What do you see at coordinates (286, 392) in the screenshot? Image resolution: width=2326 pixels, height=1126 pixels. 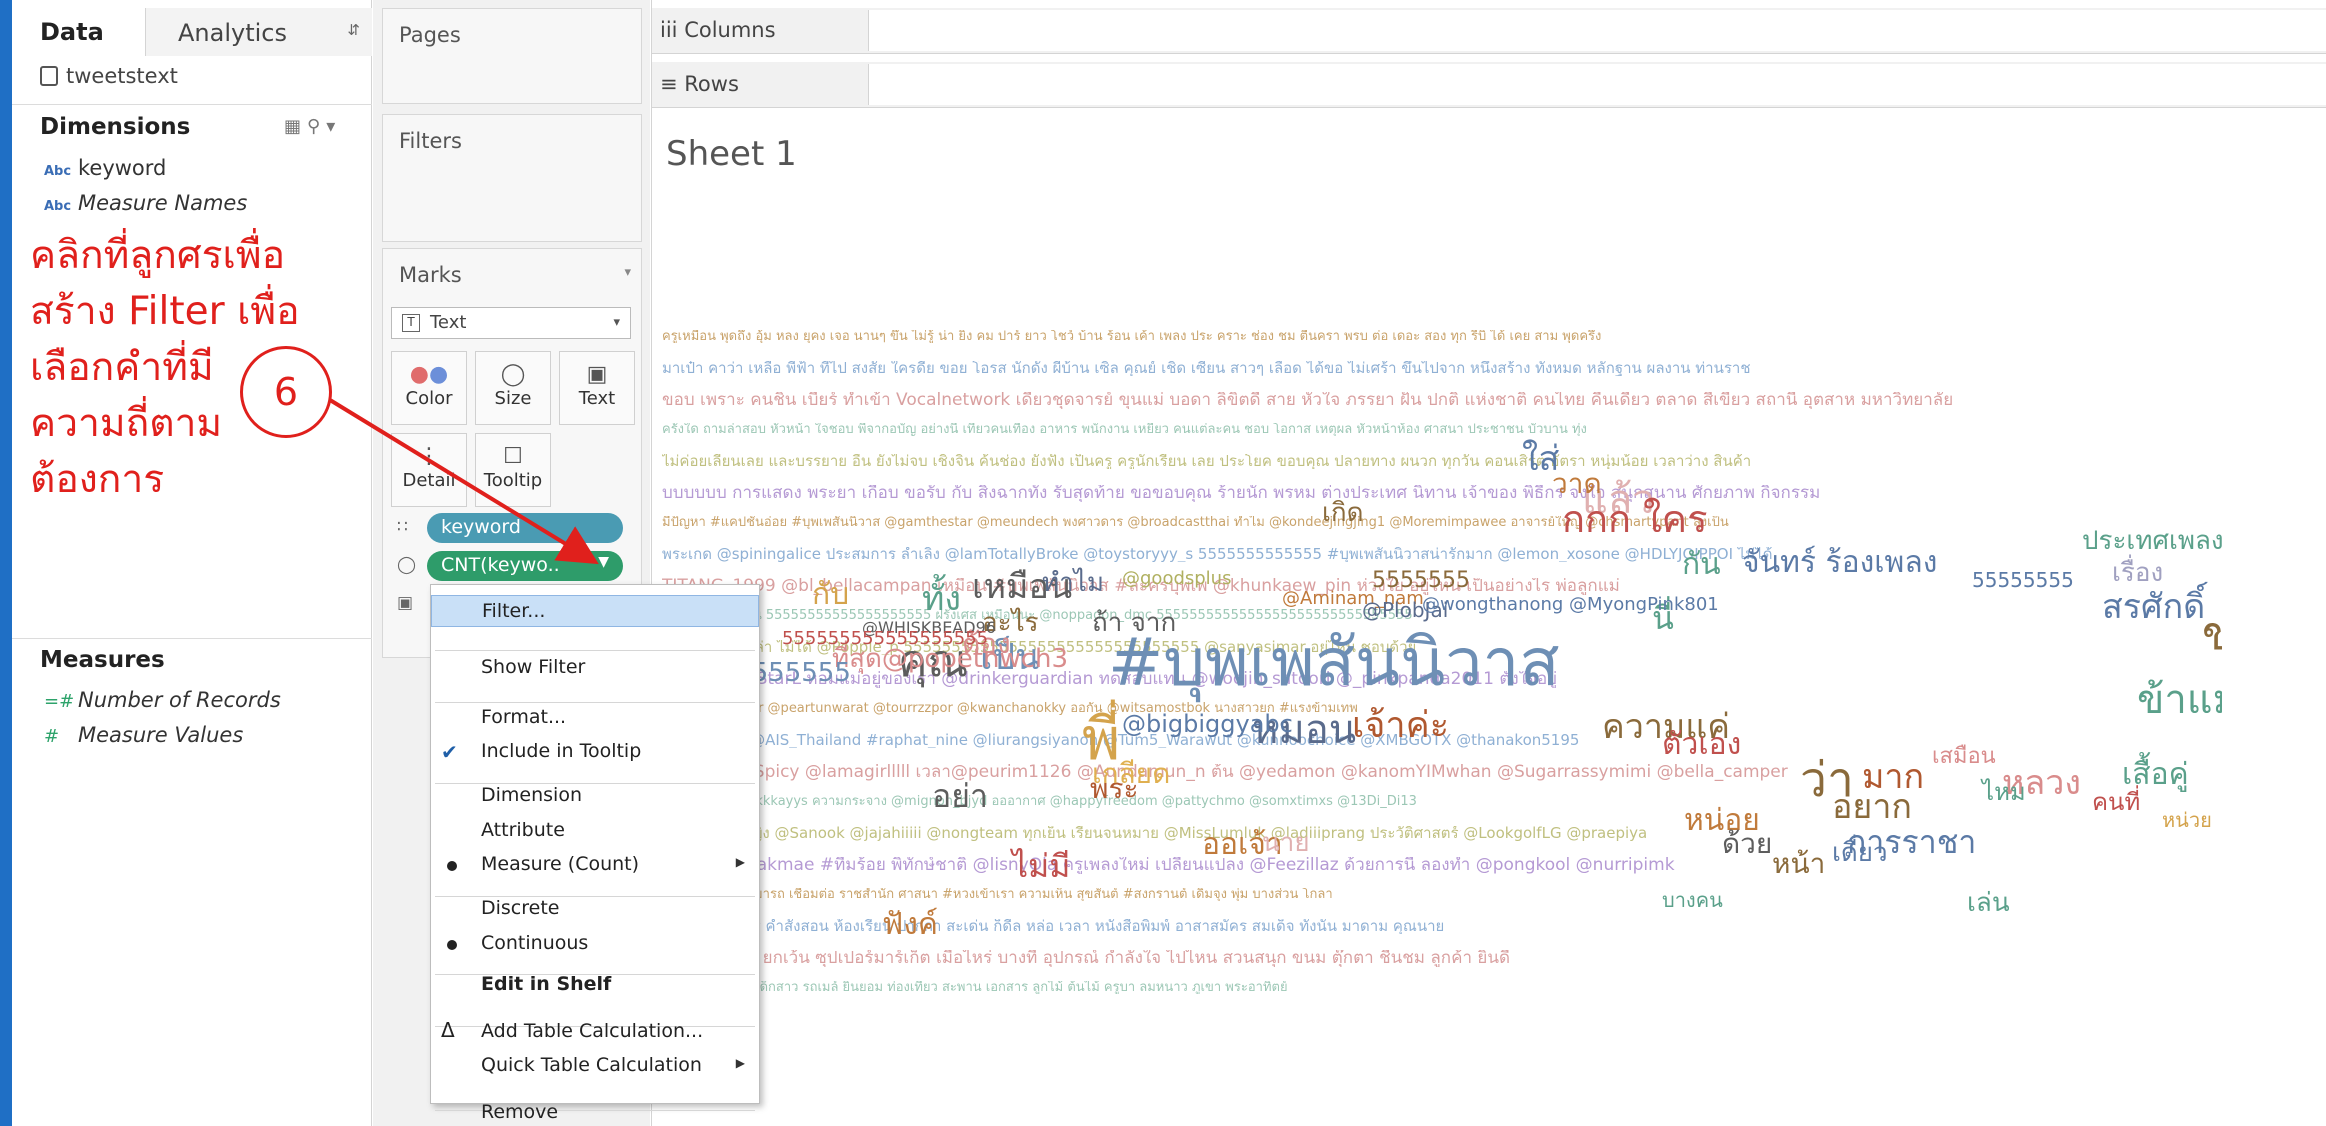 I see `step-number-badge: 6` at bounding box center [286, 392].